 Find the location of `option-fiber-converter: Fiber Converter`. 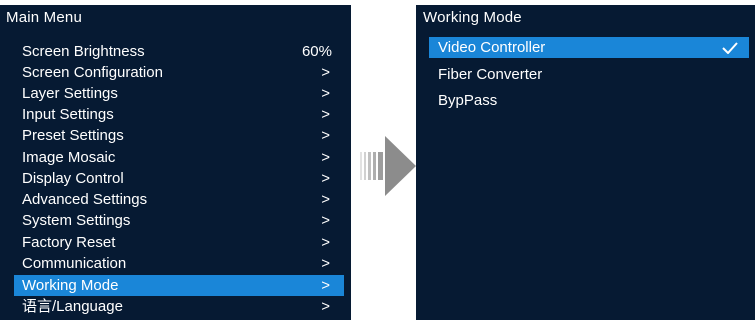

option-fiber-converter: Fiber Converter is located at coordinates (589, 74).